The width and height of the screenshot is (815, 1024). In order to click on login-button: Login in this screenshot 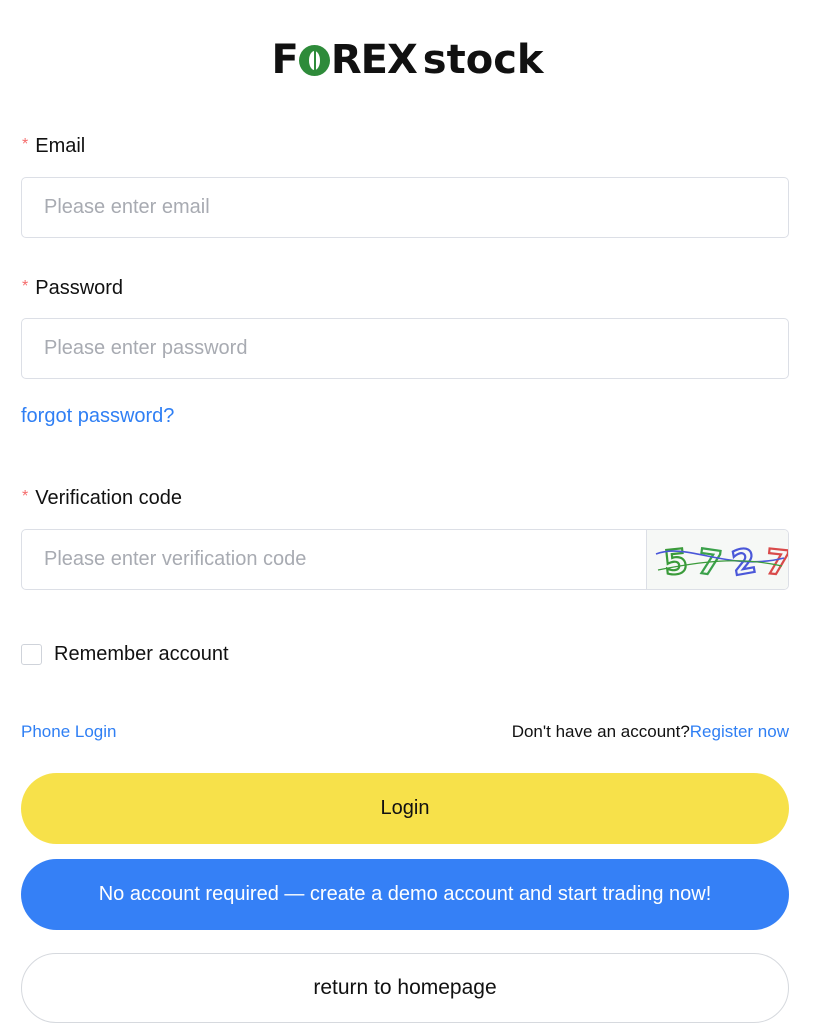, I will do `click(405, 808)`.